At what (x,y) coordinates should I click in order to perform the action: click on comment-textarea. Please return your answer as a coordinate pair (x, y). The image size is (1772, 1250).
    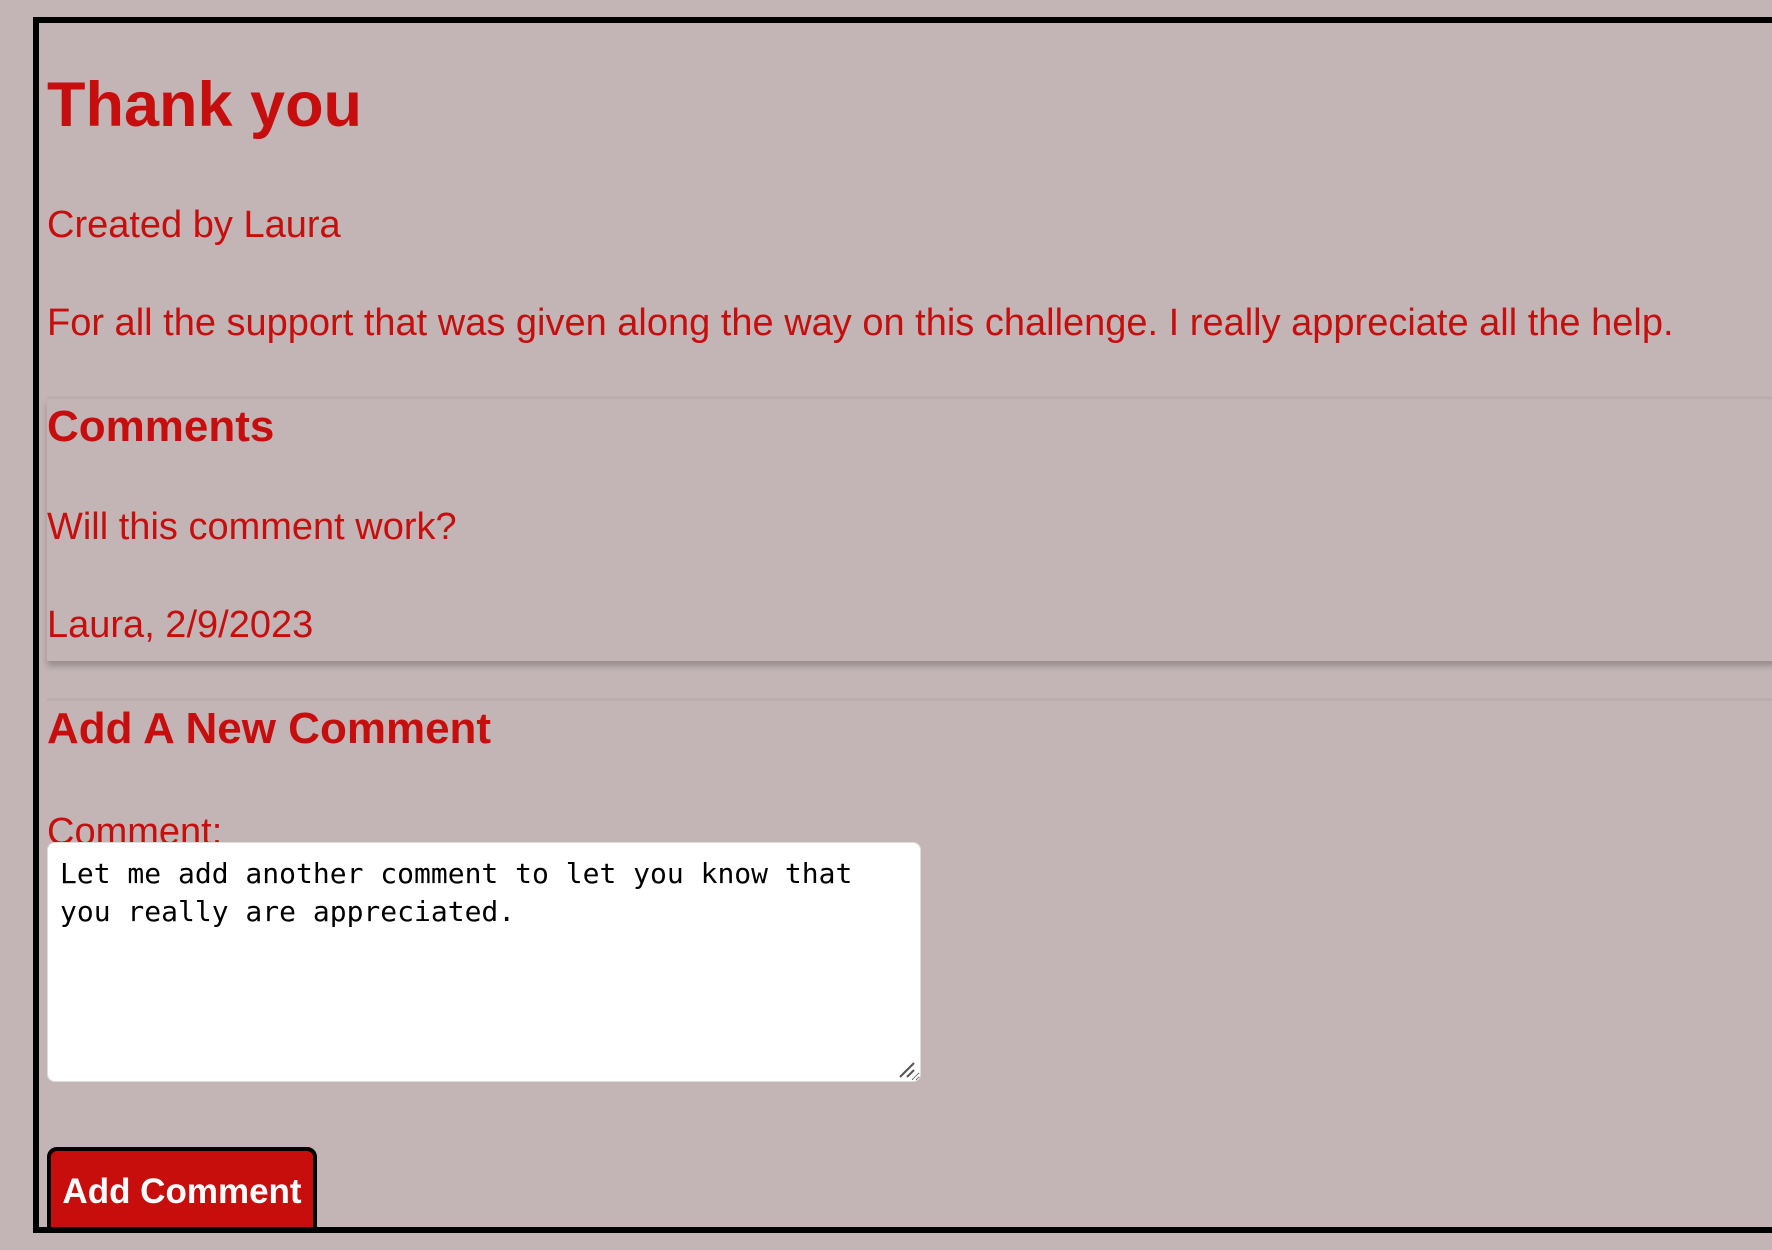
    Looking at the image, I should click on (484, 962).